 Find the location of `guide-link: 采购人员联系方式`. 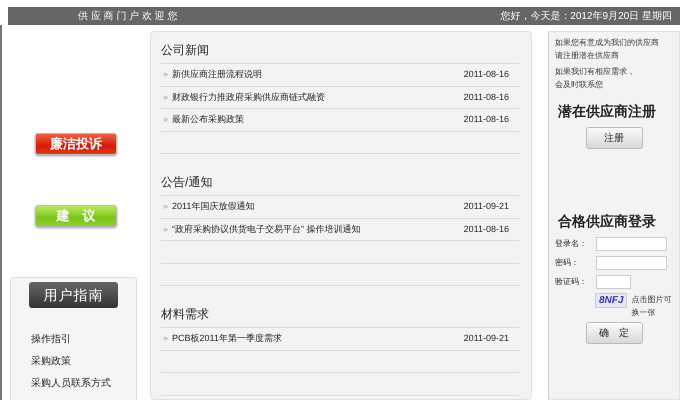

guide-link: 采购人员联系方式 is located at coordinates (83, 383).